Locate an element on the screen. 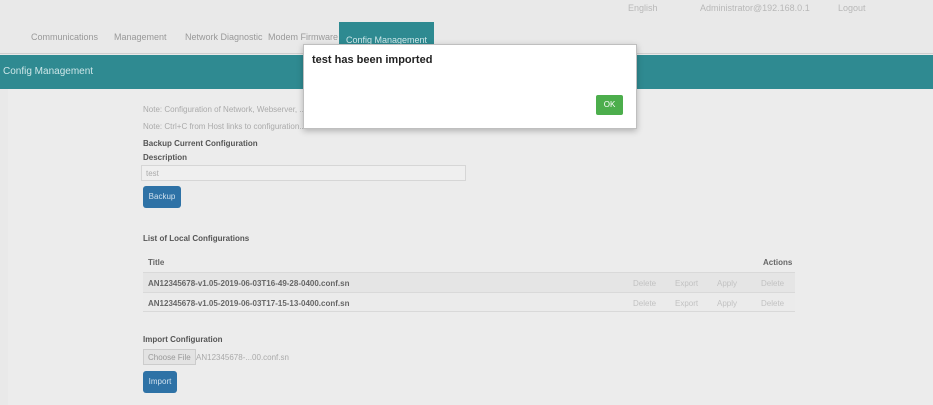 This screenshot has height=405, width=933. tab-management: Management is located at coordinates (140, 37).